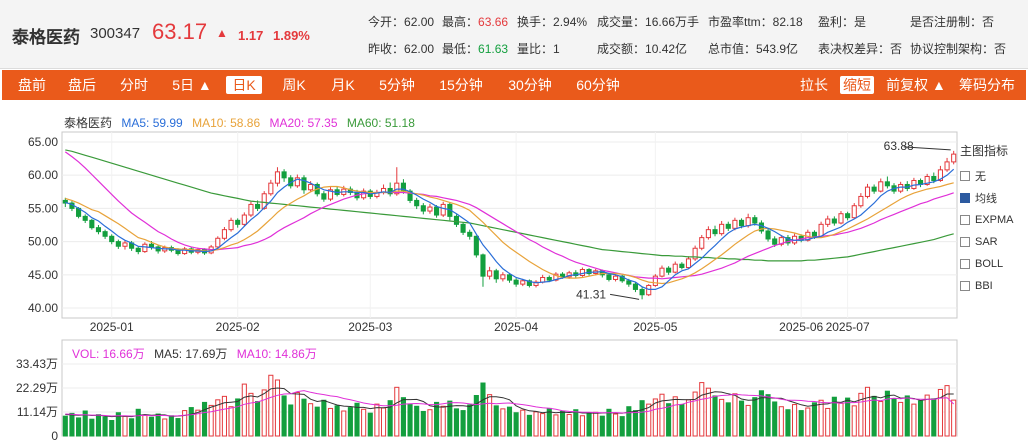 This screenshot has width=1028, height=440. I want to click on stat-label: 盈利：, so click(836, 22).